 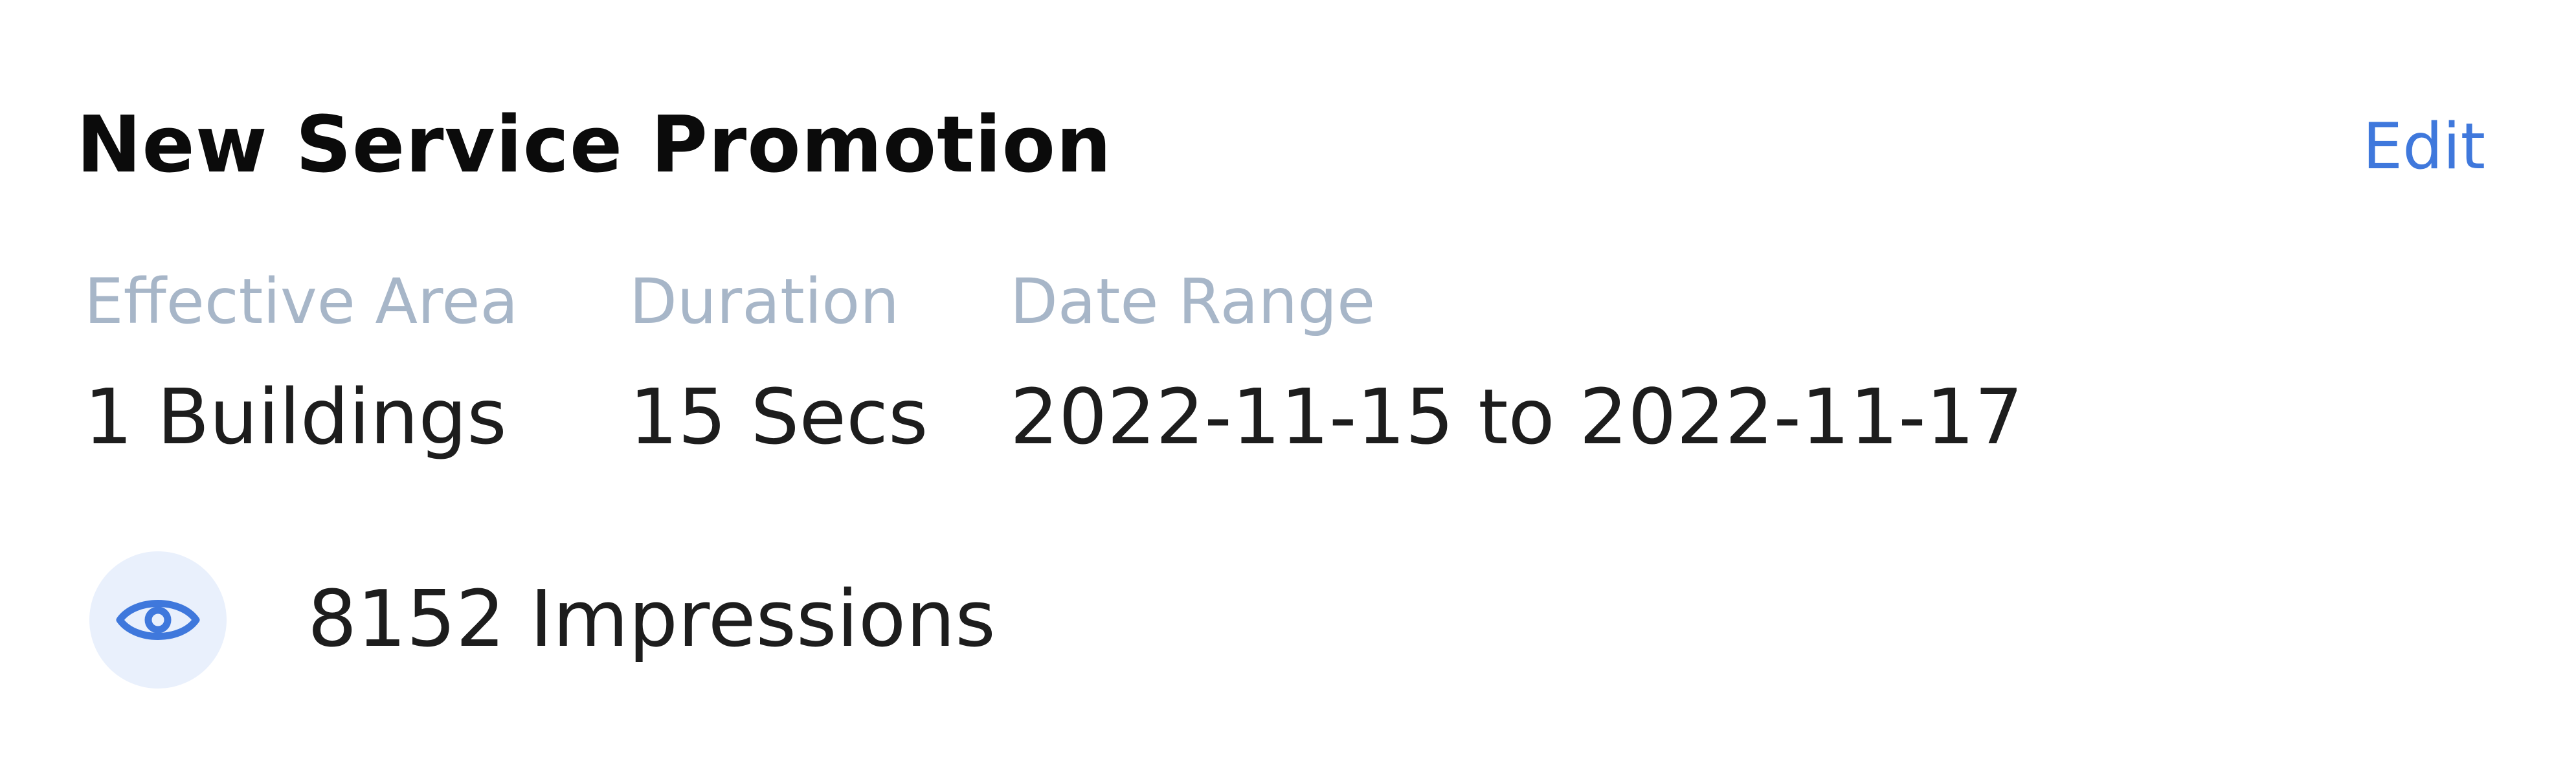 What do you see at coordinates (779, 416) in the screenshot?
I see `duration-value: 15 Secs` at bounding box center [779, 416].